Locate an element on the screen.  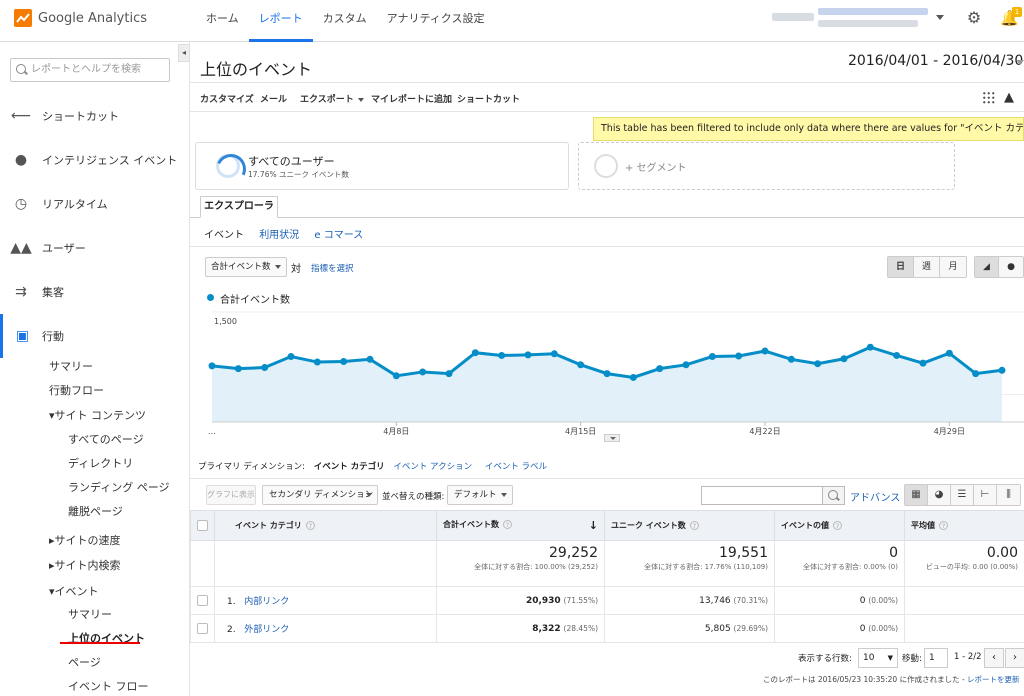
secondary-dimension-select: セカンダリ ディメンション is located at coordinates (320, 495).